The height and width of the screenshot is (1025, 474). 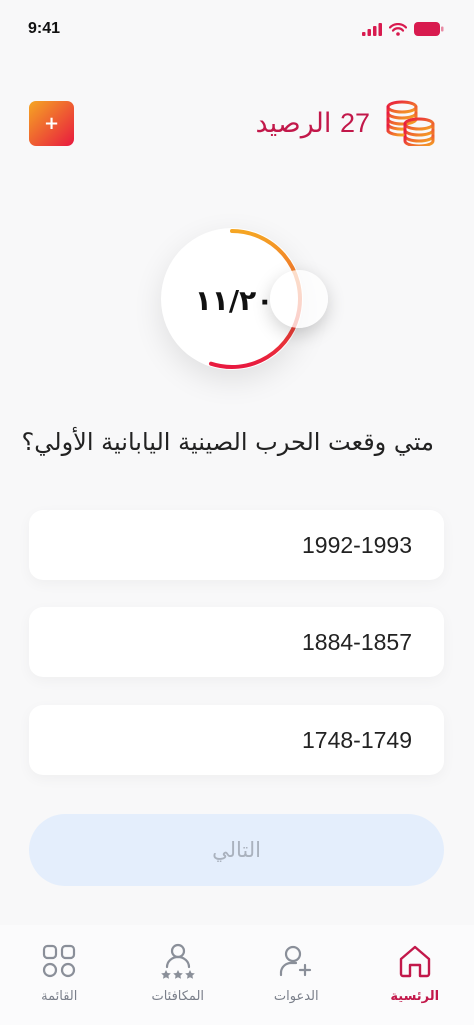 What do you see at coordinates (234, 300) in the screenshot?
I see `timer-text: ١١/٢٠` at bounding box center [234, 300].